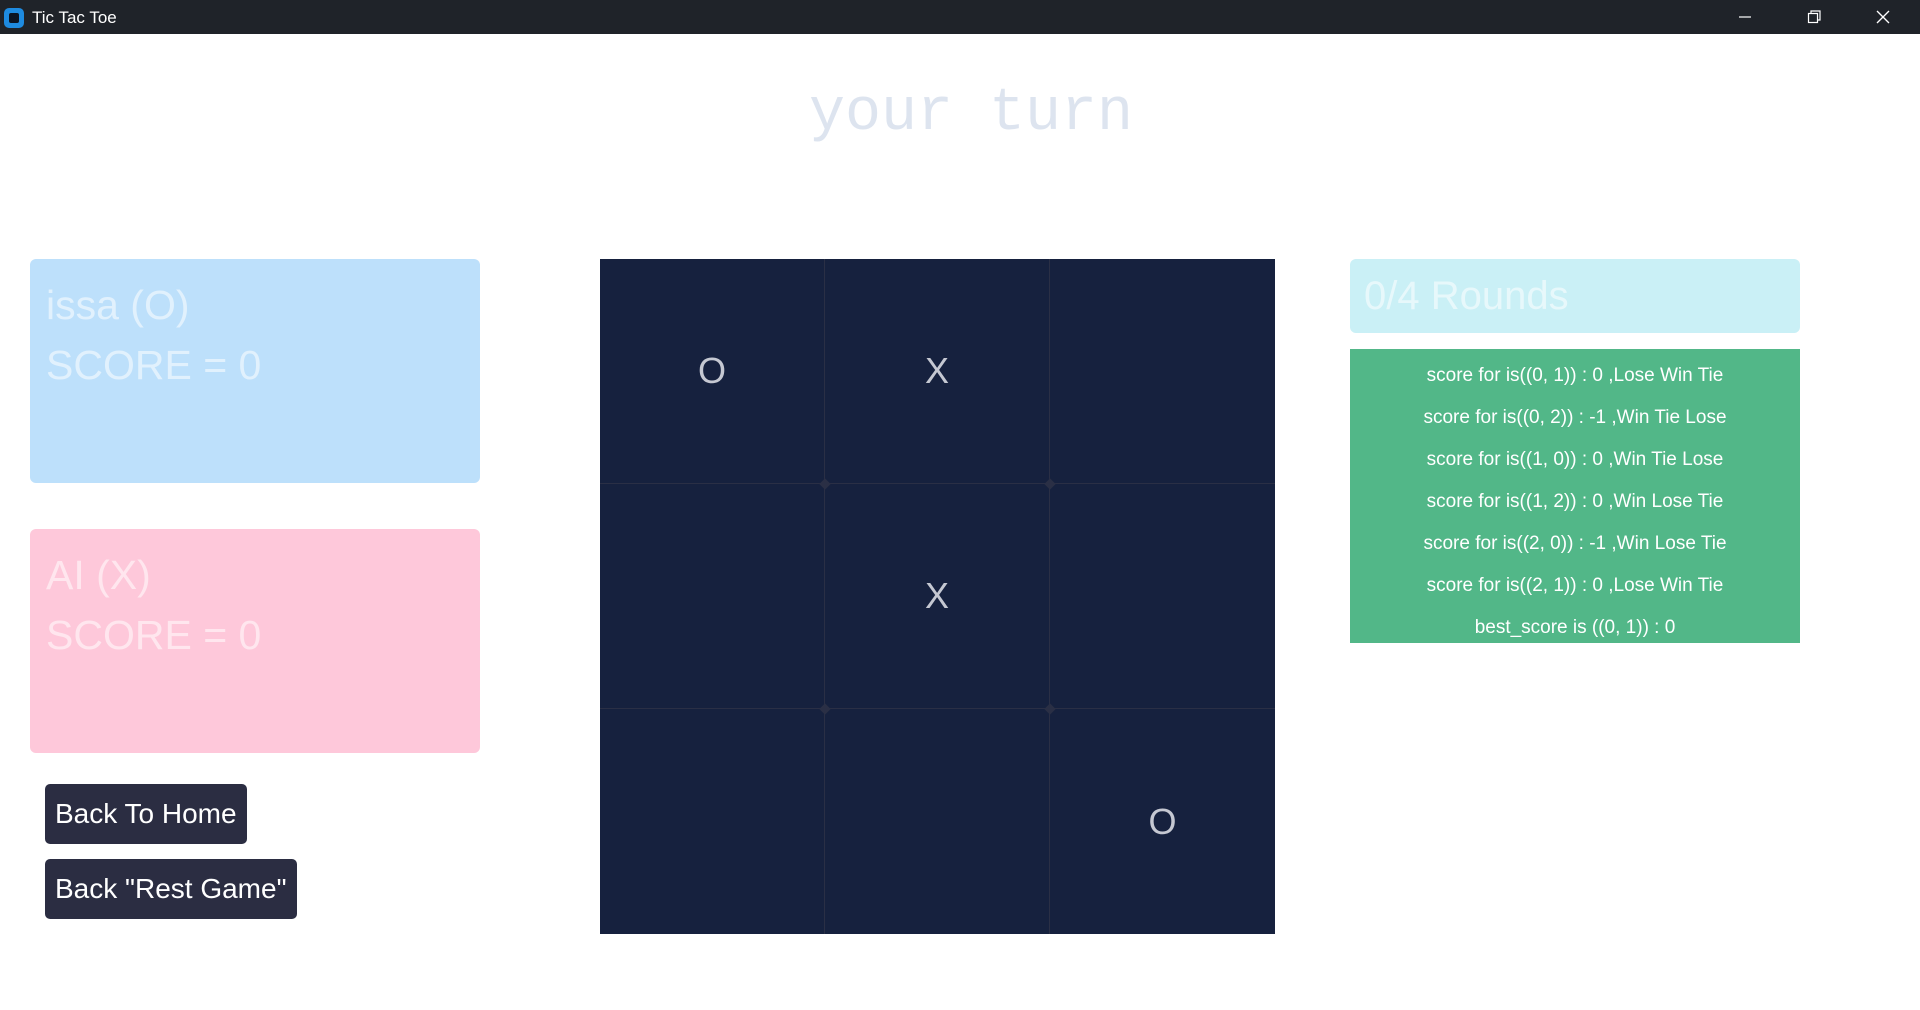 This screenshot has height=1010, width=1920. I want to click on restore-button, so click(1814, 17).